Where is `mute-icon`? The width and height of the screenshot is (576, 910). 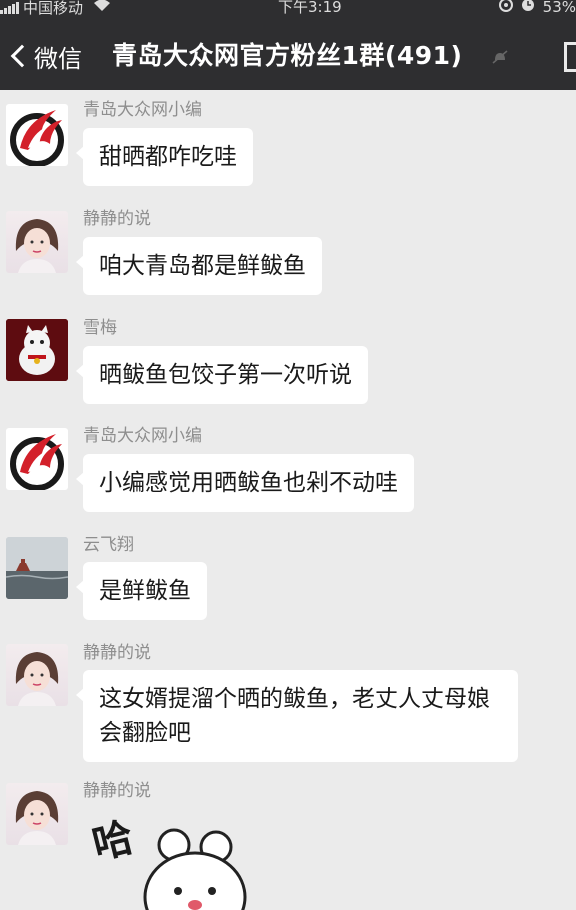
mute-icon is located at coordinates (500, 57).